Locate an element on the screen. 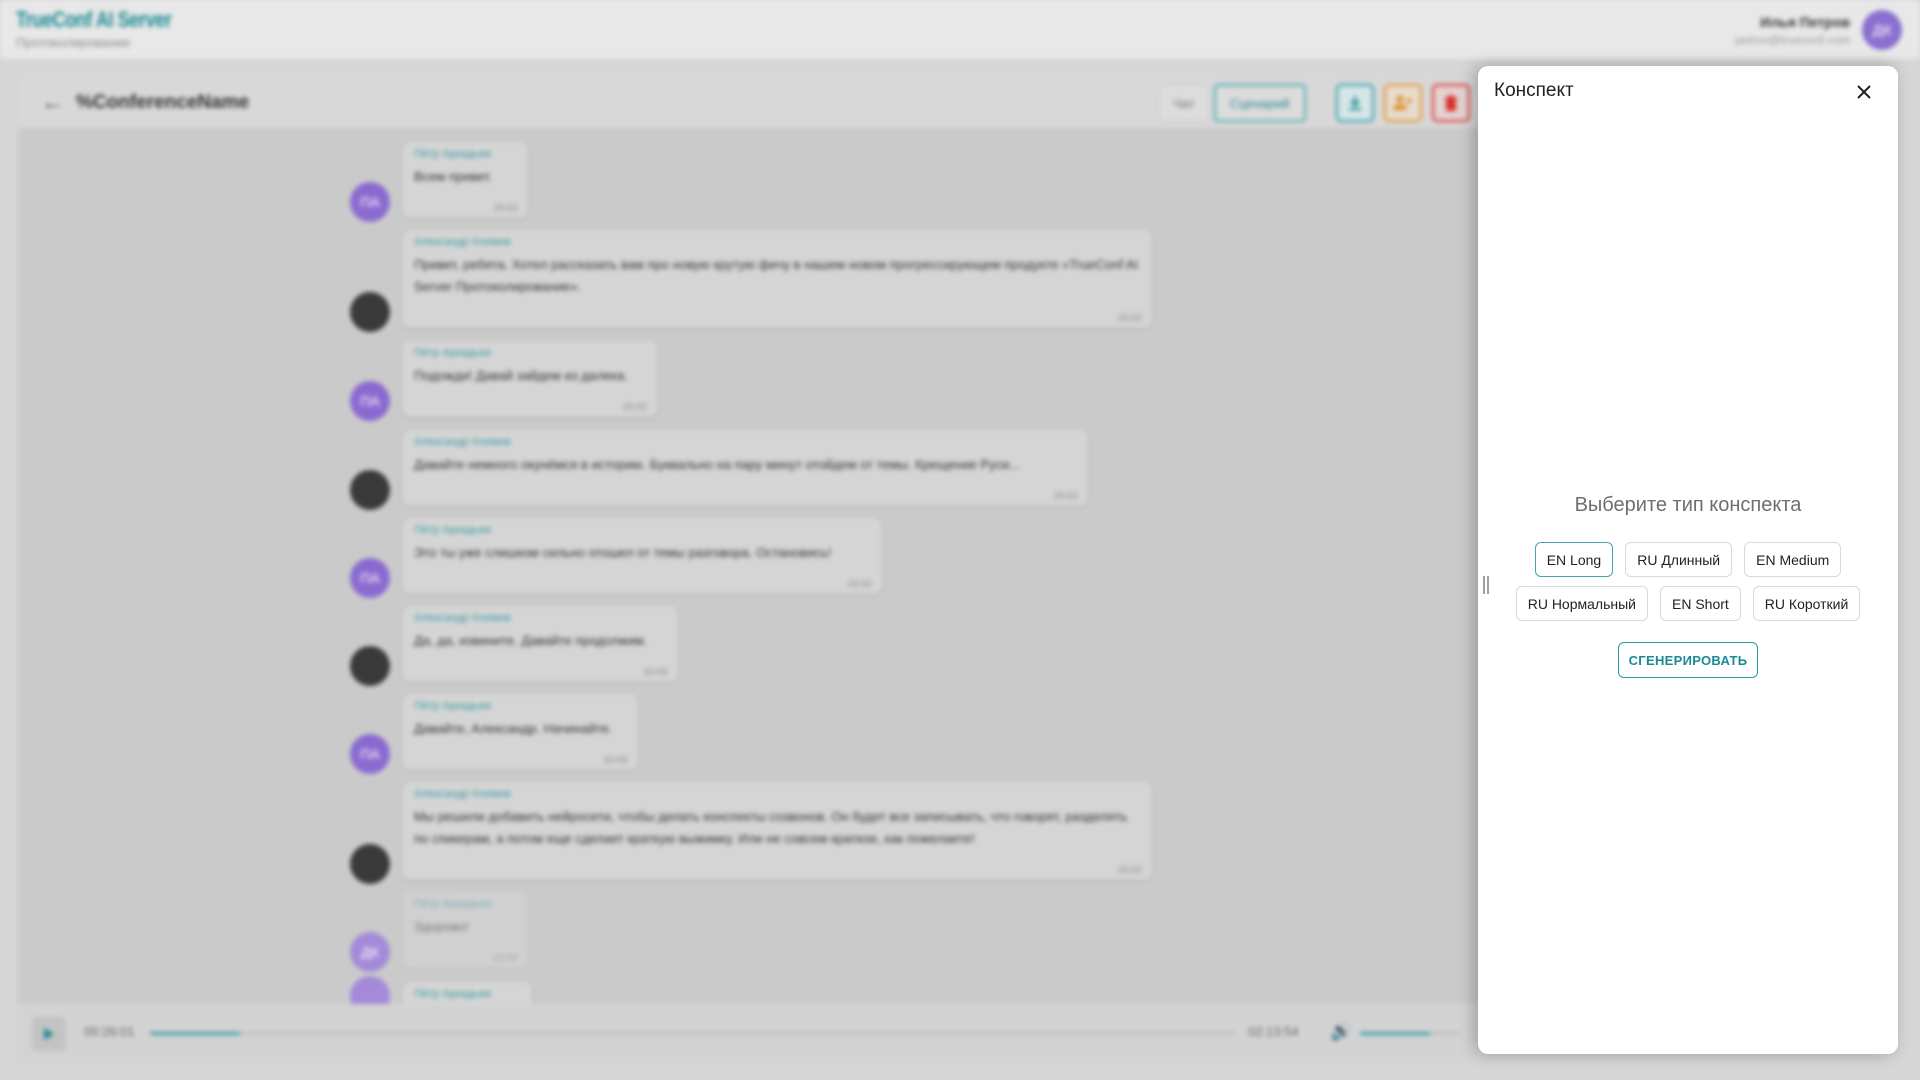  generate-button: СГЕНЕРИРОВАТЬ is located at coordinates (1688, 660).